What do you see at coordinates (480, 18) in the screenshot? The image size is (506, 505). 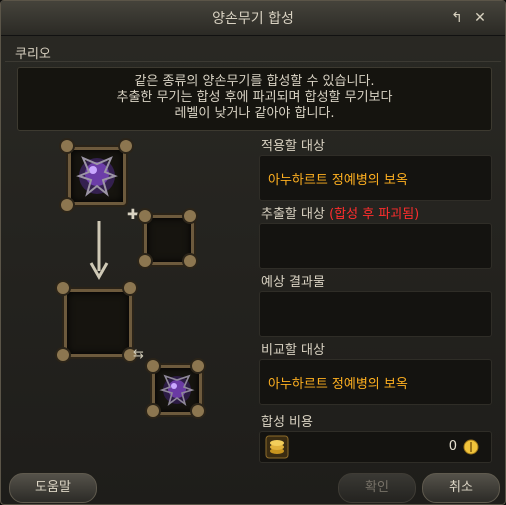 I see `close-icon: ✕` at bounding box center [480, 18].